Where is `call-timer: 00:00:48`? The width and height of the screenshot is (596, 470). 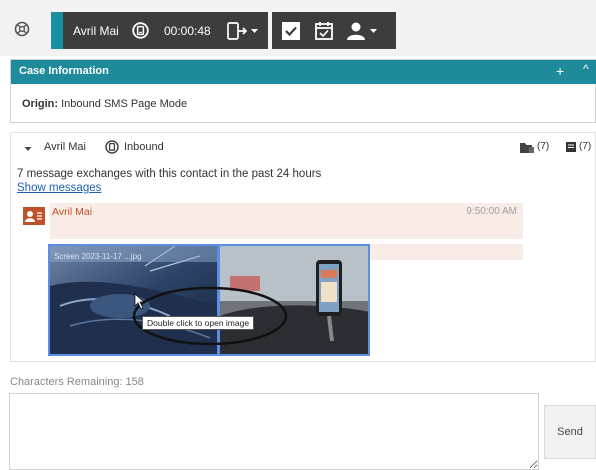
call-timer: 00:00:48 is located at coordinates (187, 31).